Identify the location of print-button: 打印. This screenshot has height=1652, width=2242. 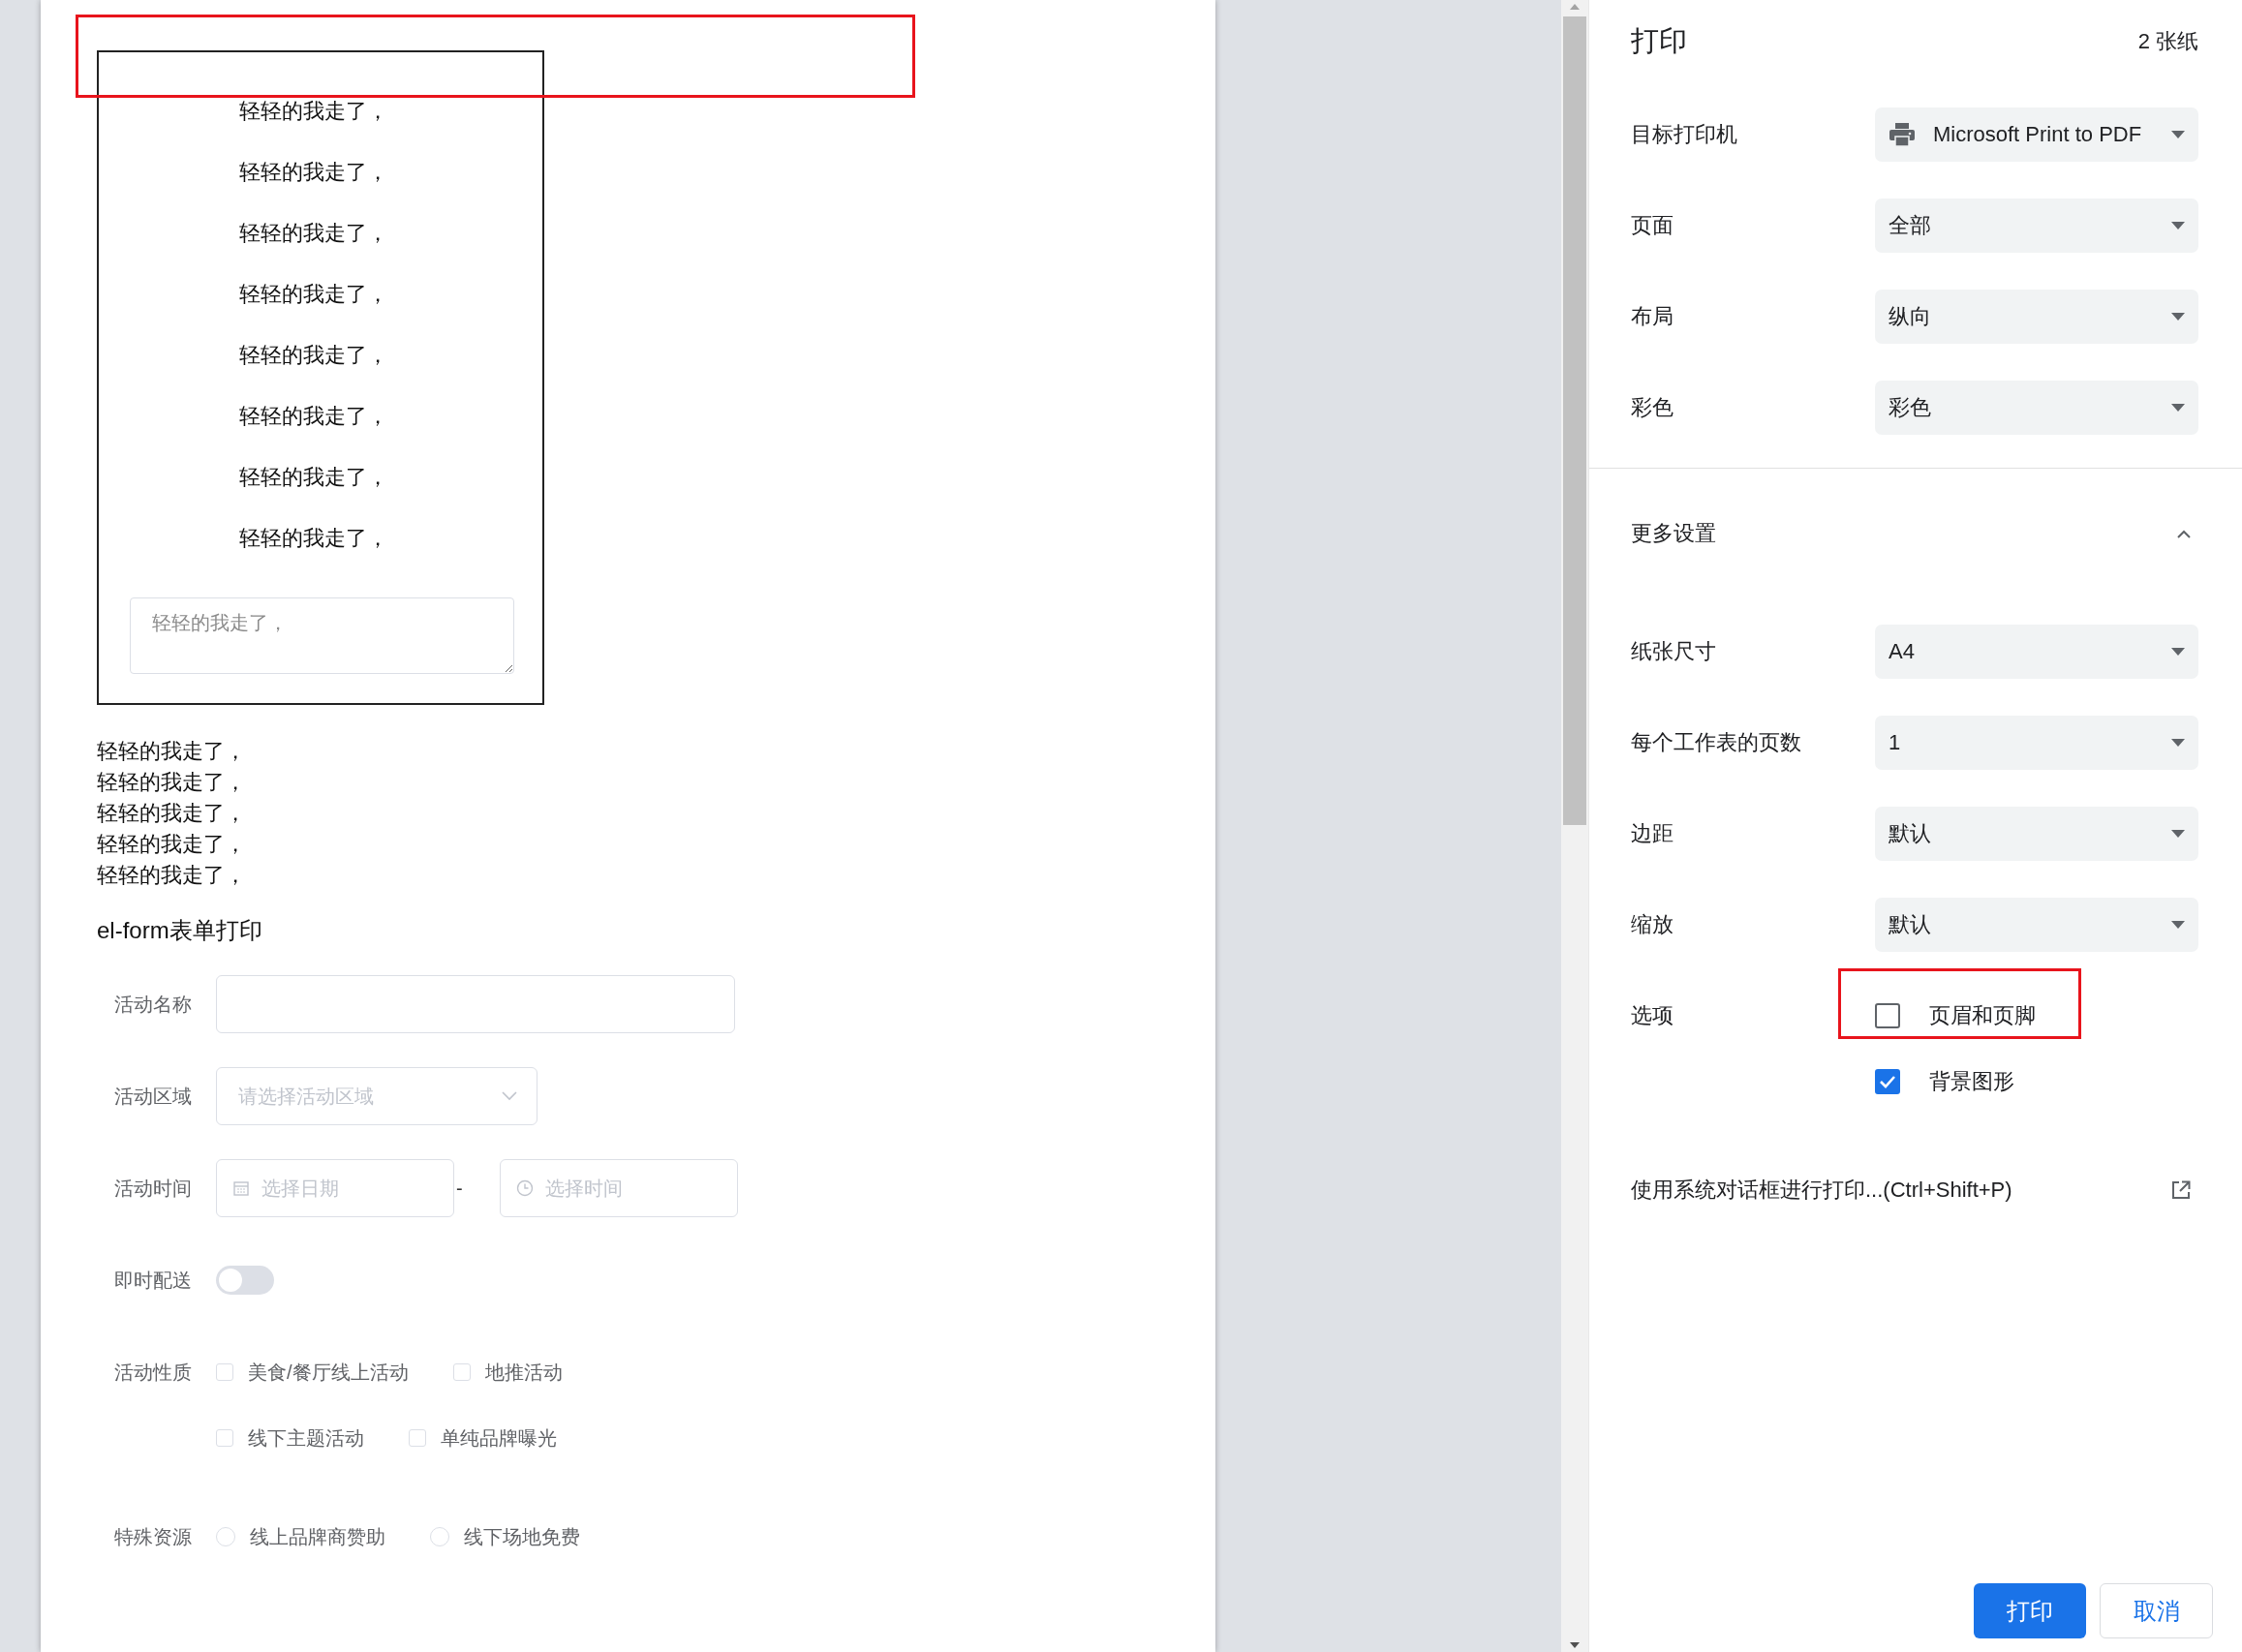
(2030, 1610).